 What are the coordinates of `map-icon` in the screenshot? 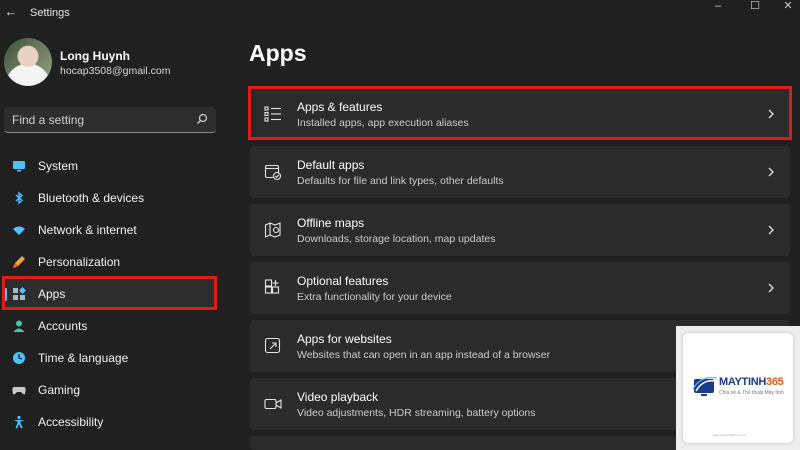 It's located at (272, 230).